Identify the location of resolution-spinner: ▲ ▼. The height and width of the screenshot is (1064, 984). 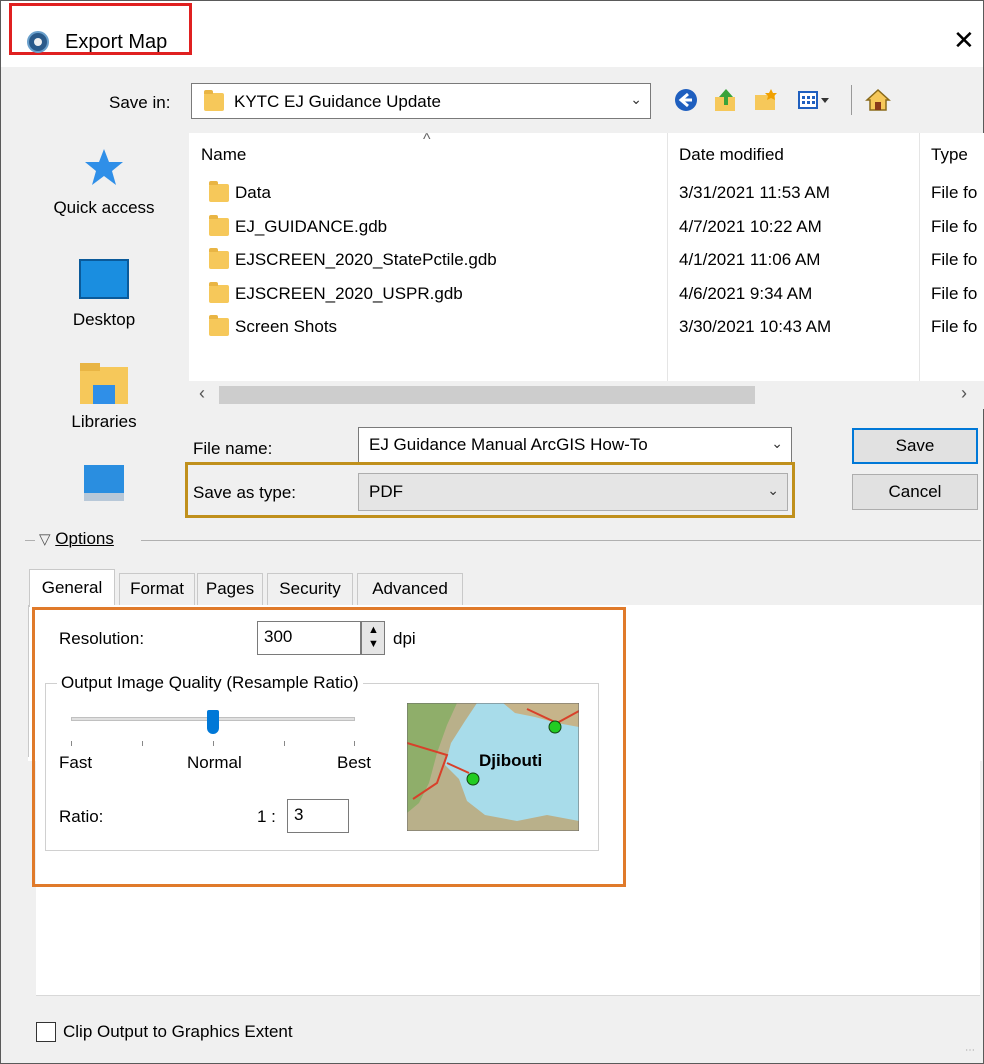
(373, 638).